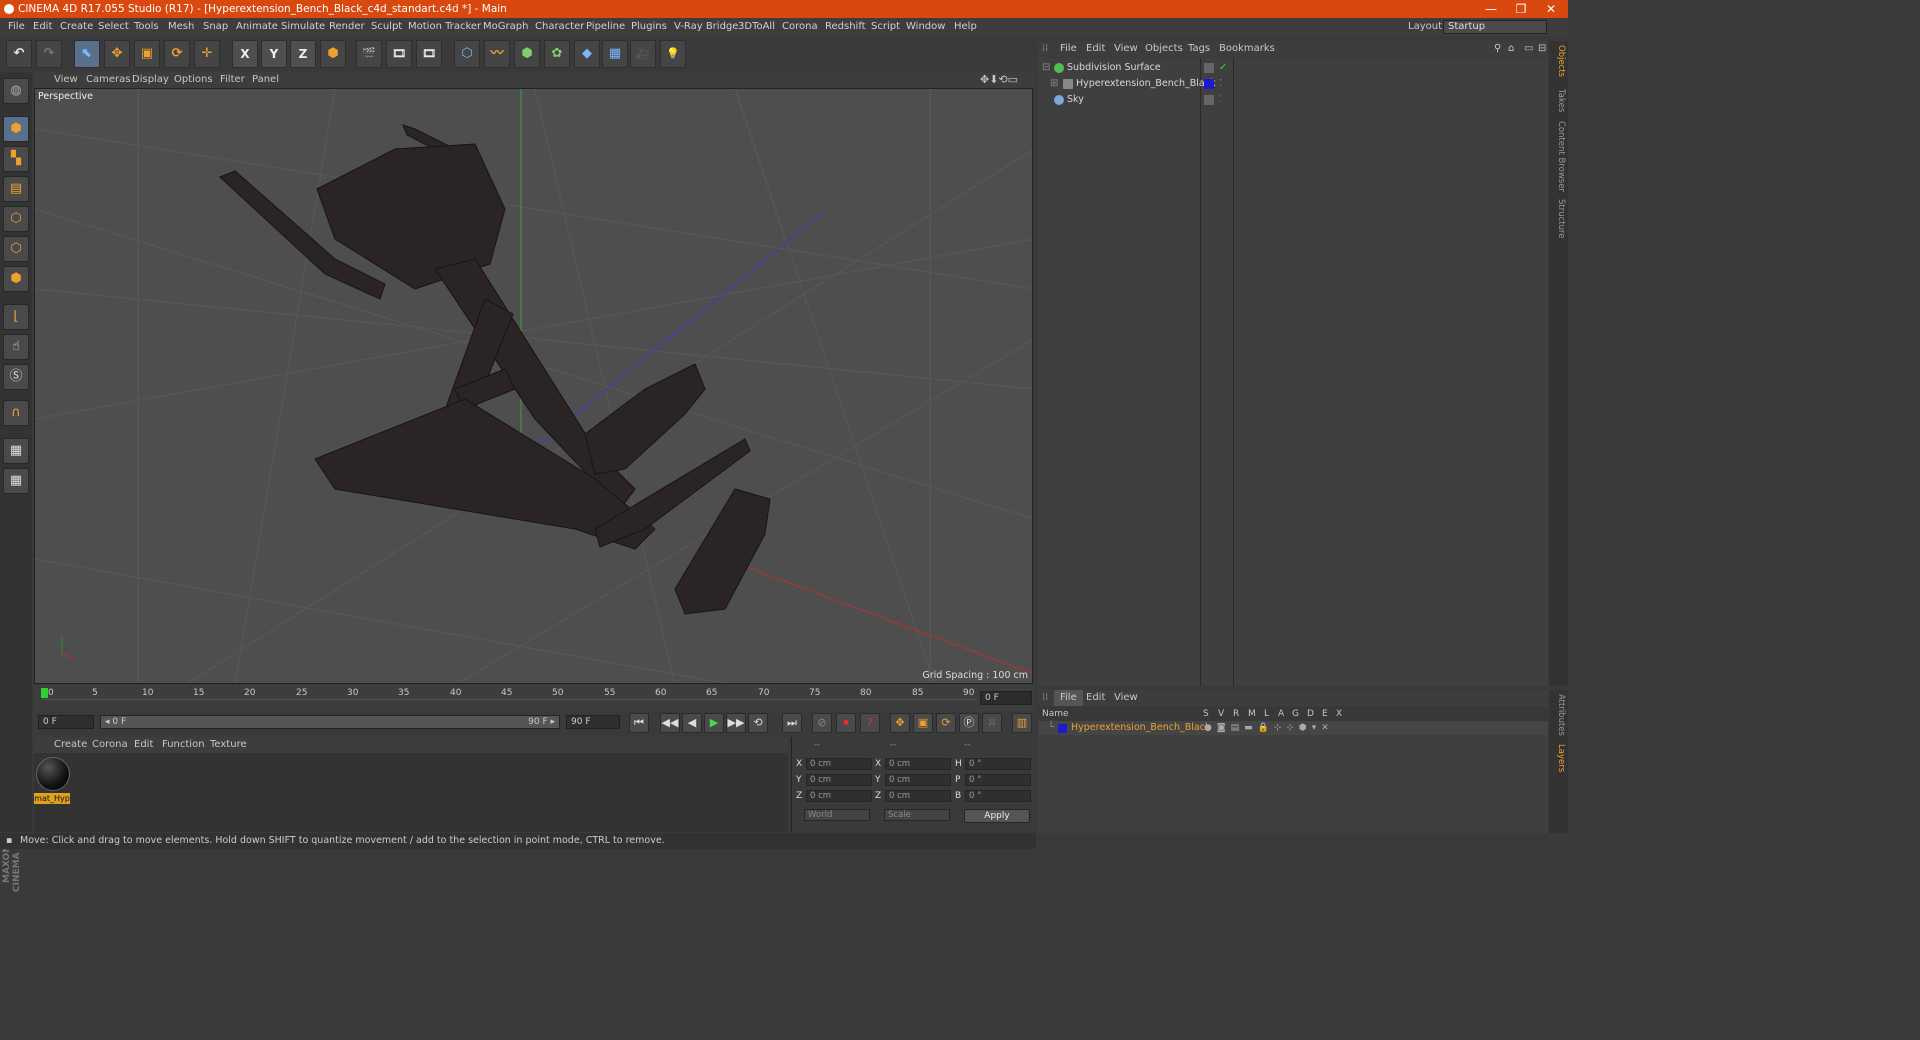 The image size is (1920, 1040). I want to click on menu-snap: Snap, so click(215, 27).